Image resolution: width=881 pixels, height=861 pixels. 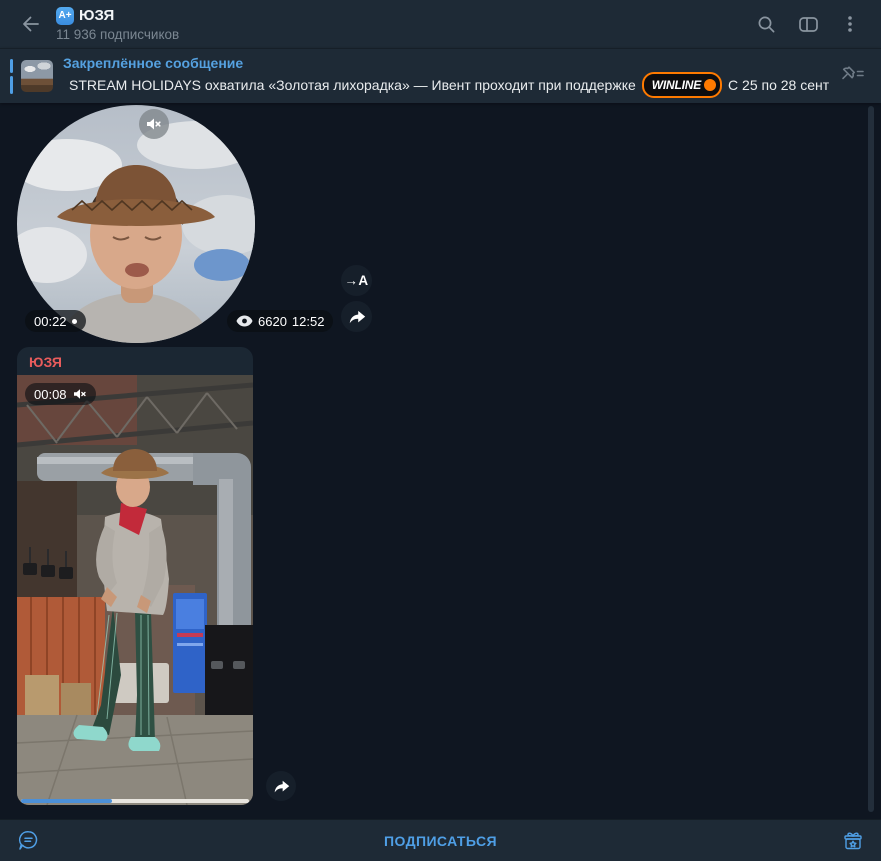 What do you see at coordinates (37, 76) in the screenshot?
I see `pinned-thumbnail` at bounding box center [37, 76].